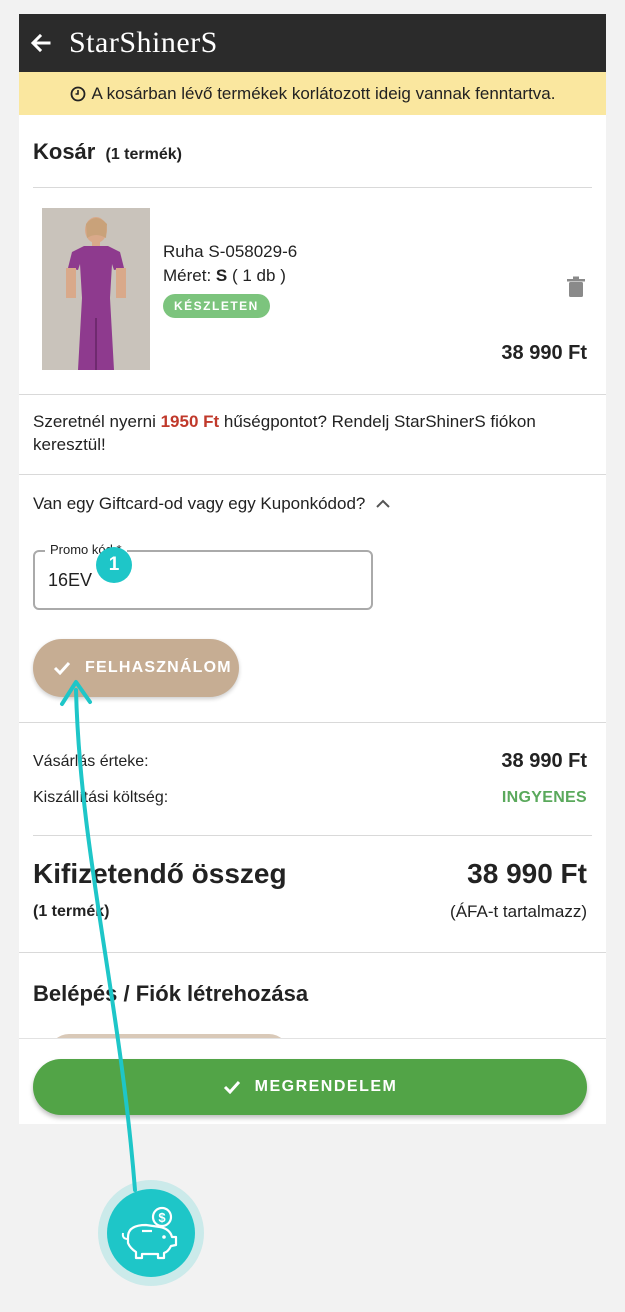 The width and height of the screenshot is (625, 1312). What do you see at coordinates (158, 667) in the screenshot?
I see `apply-coupon-label: FELHASZNÁLOM` at bounding box center [158, 667].